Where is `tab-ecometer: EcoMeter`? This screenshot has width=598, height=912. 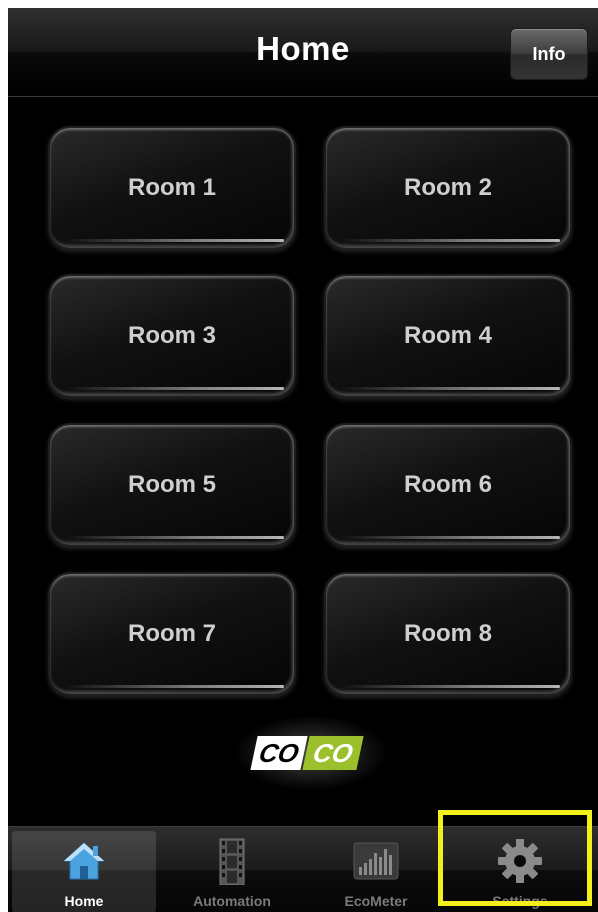 tab-ecometer: EcoMeter is located at coordinates (376, 871).